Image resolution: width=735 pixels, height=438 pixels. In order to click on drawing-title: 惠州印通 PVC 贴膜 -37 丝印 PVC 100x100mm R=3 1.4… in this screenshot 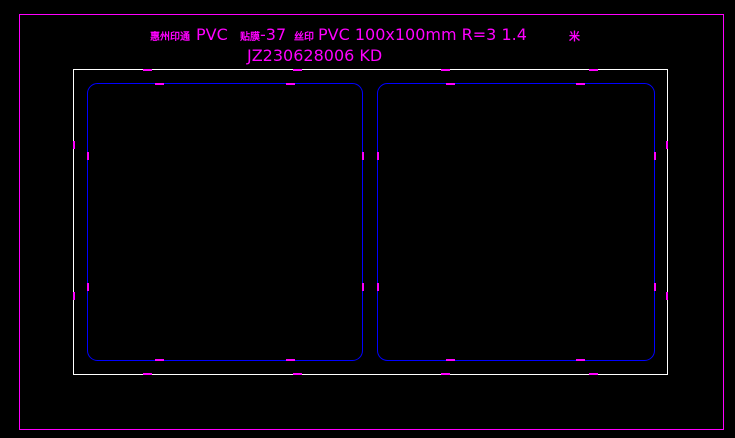, I will do `click(365, 34)`.